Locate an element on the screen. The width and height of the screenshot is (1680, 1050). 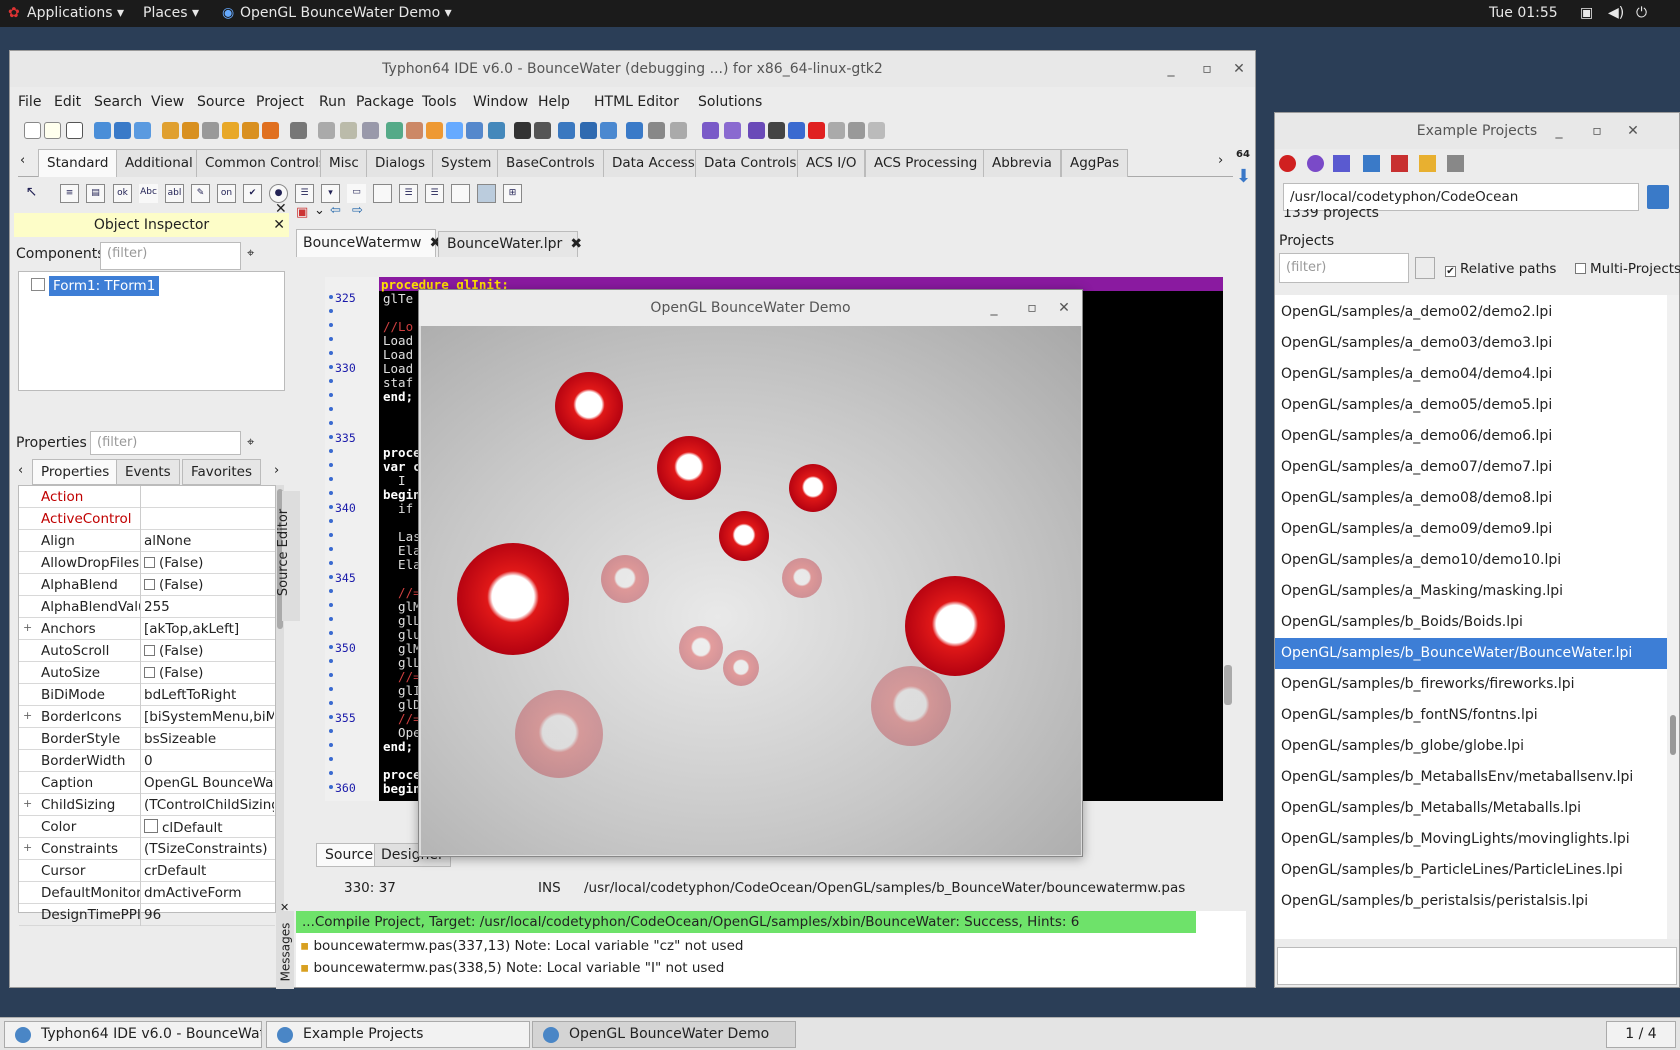
project-list-item: OpenGL/samples/a_demo10/demo10.lpi is located at coordinates (1471, 560).